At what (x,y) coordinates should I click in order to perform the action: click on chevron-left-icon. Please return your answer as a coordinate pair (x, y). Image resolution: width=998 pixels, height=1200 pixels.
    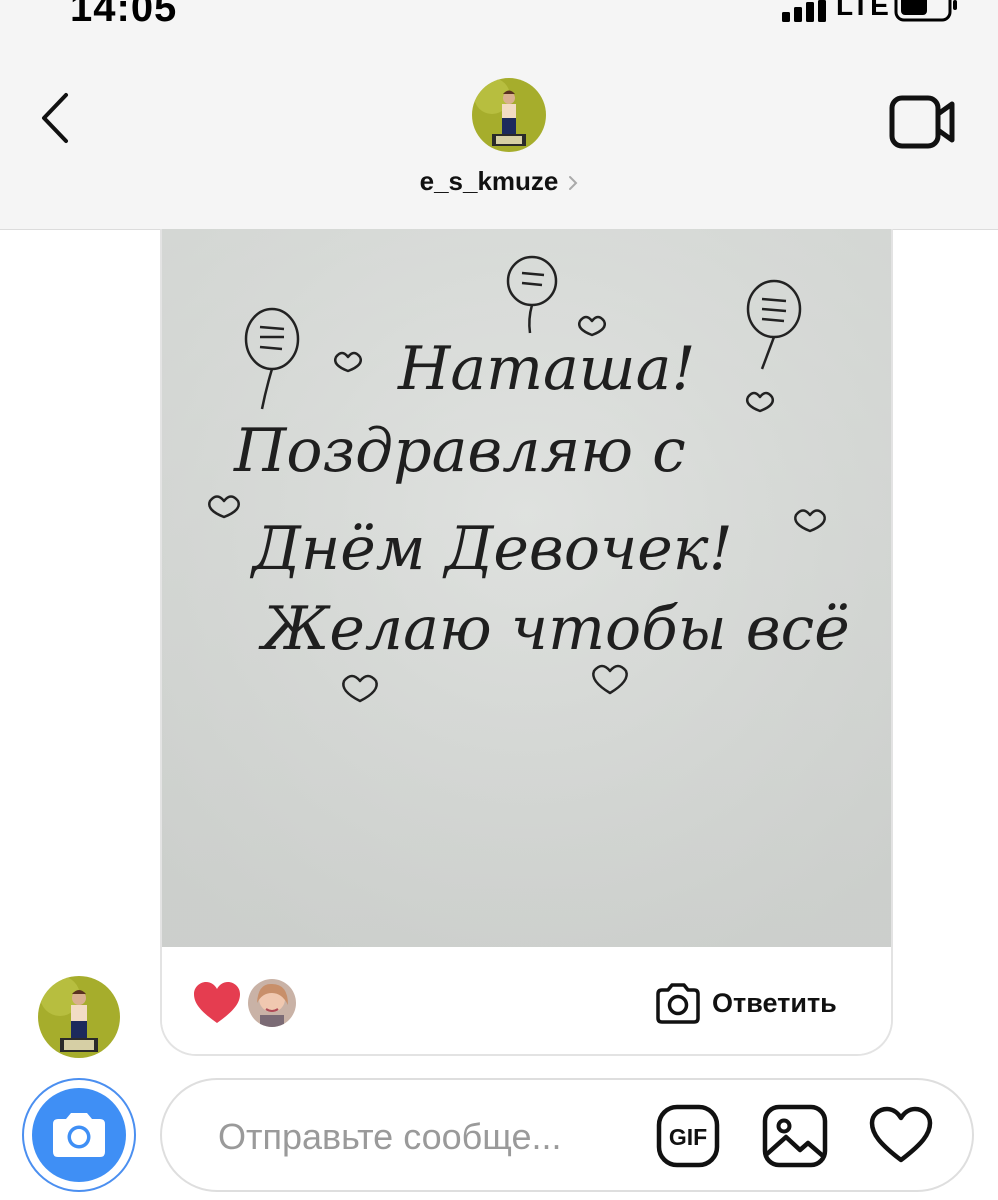
    Looking at the image, I should click on (55, 118).